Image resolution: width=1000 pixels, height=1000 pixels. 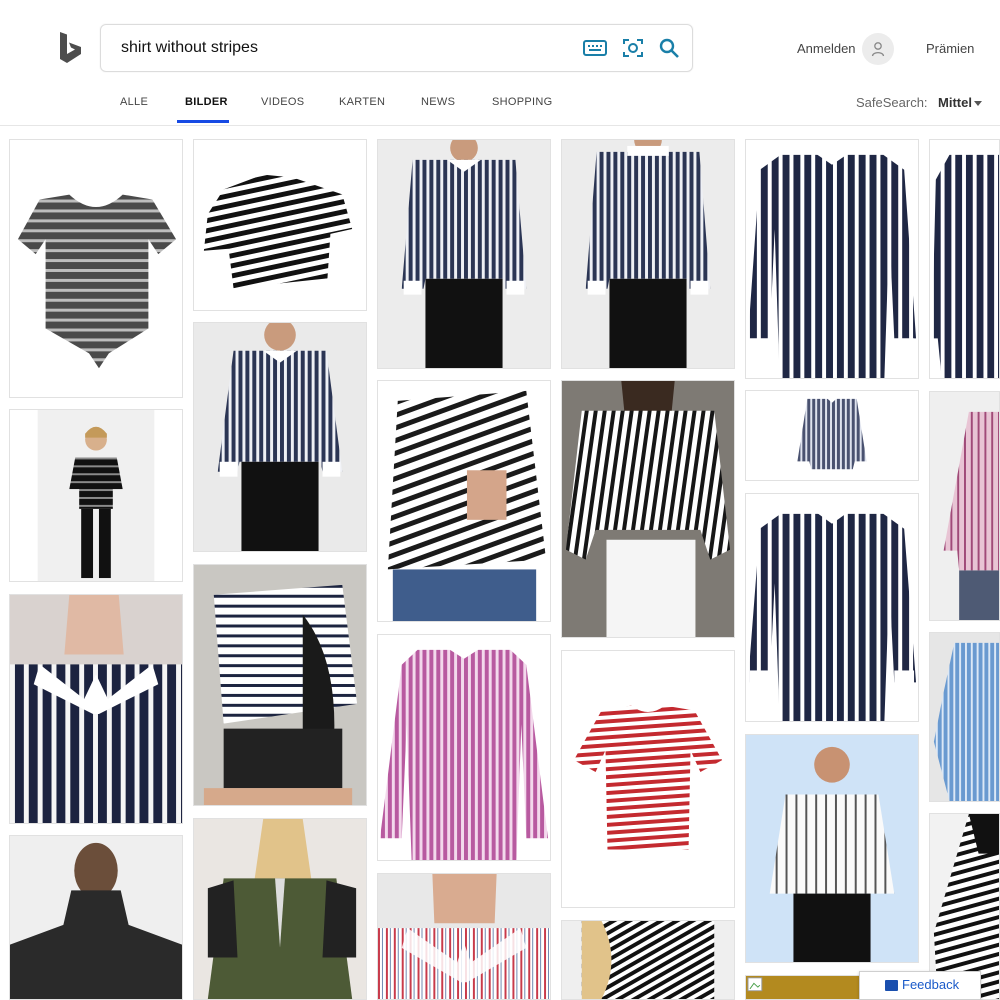 I want to click on safesearch-dropdown: Mittel, so click(x=955, y=102).